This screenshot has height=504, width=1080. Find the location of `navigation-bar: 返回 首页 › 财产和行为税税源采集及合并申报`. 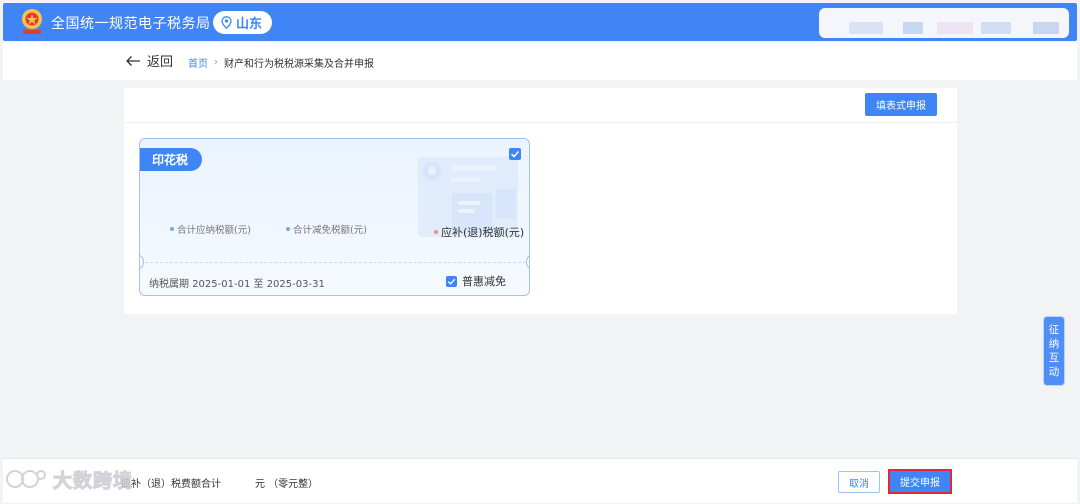

navigation-bar: 返回 首页 › 财产和行为税税源采集及合并申报 is located at coordinates (540, 61).